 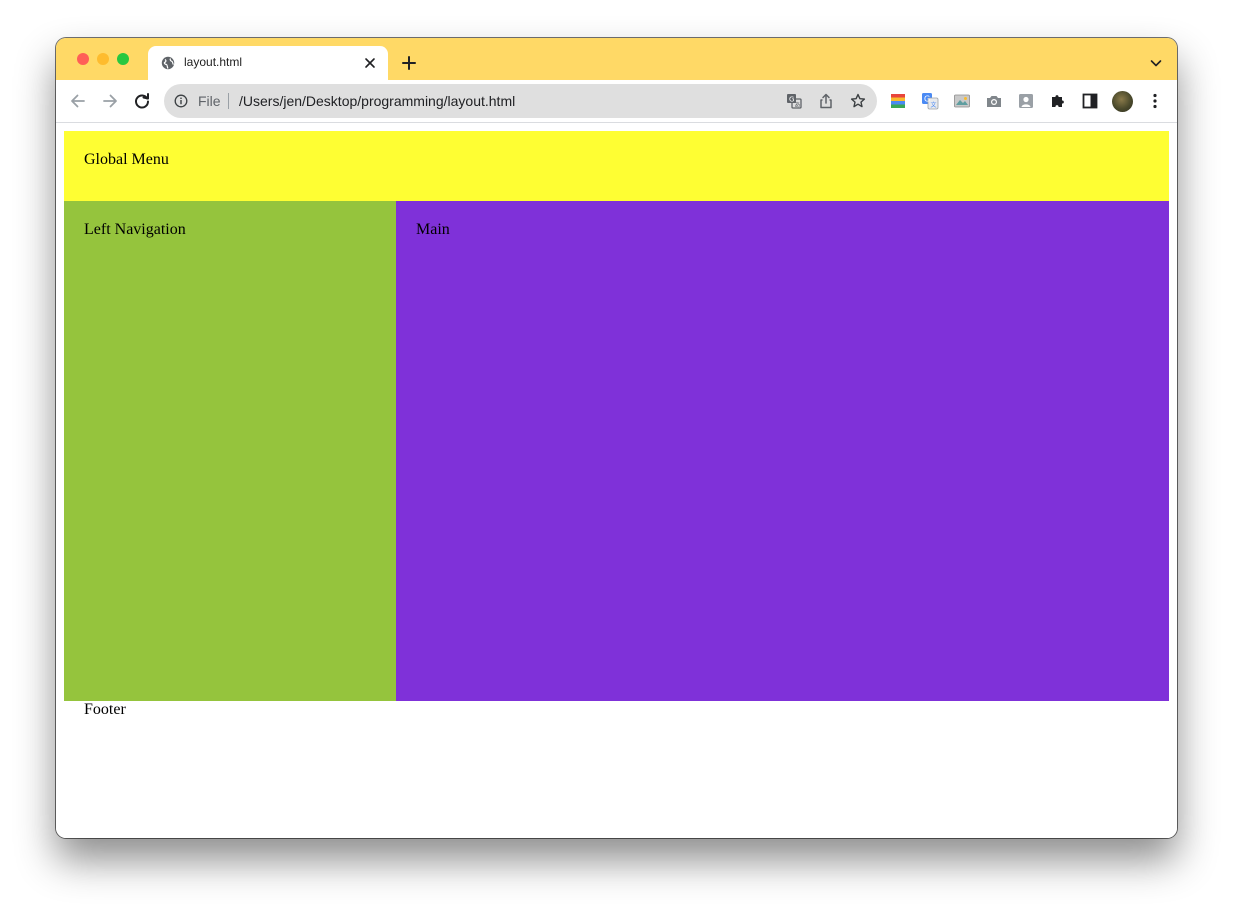 I want to click on kebab-menu-icon, so click(x=1155, y=101).